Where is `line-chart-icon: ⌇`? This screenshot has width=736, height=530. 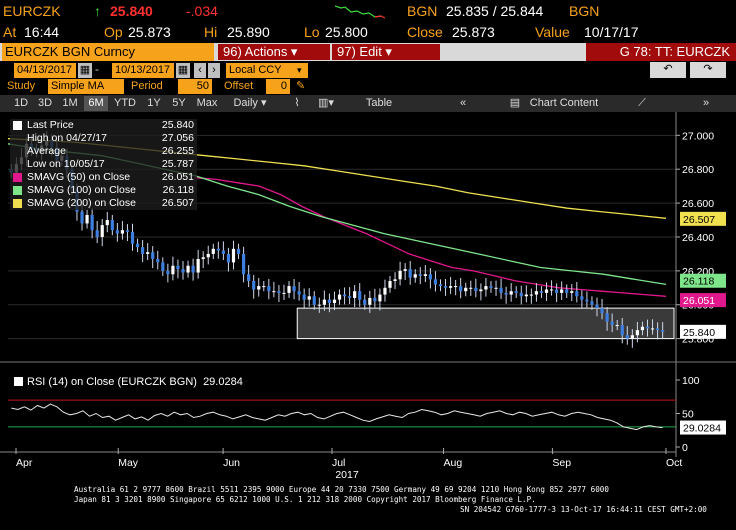
line-chart-icon: ⌇ is located at coordinates (297, 103).